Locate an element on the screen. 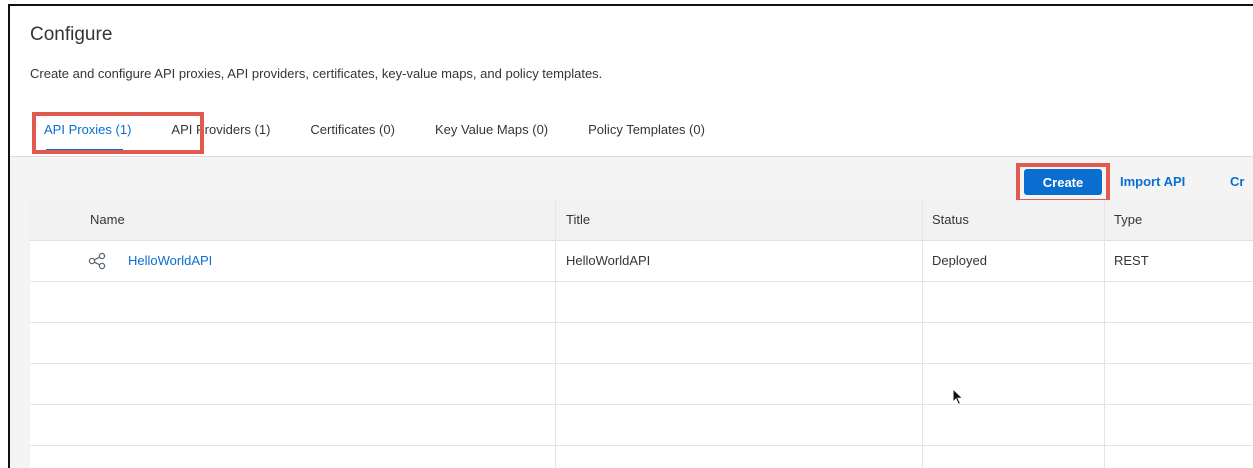  column-header-title: Title is located at coordinates (578, 220).